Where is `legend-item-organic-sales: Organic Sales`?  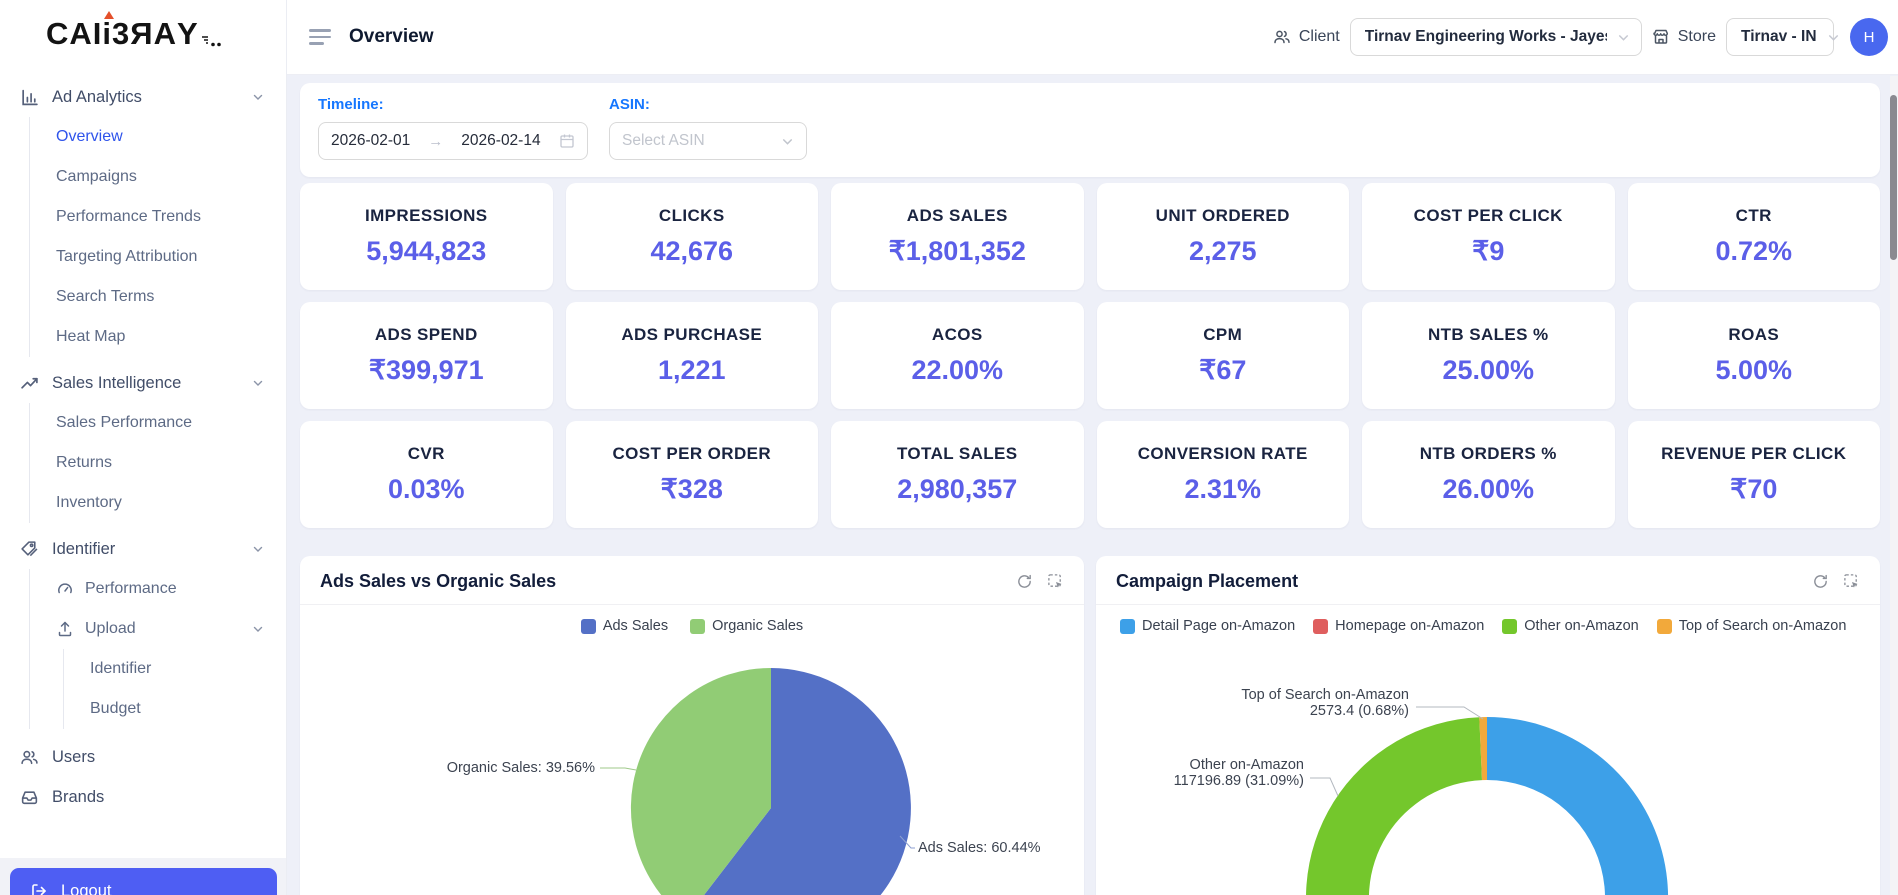
legend-item-organic-sales: Organic Sales is located at coordinates (746, 626).